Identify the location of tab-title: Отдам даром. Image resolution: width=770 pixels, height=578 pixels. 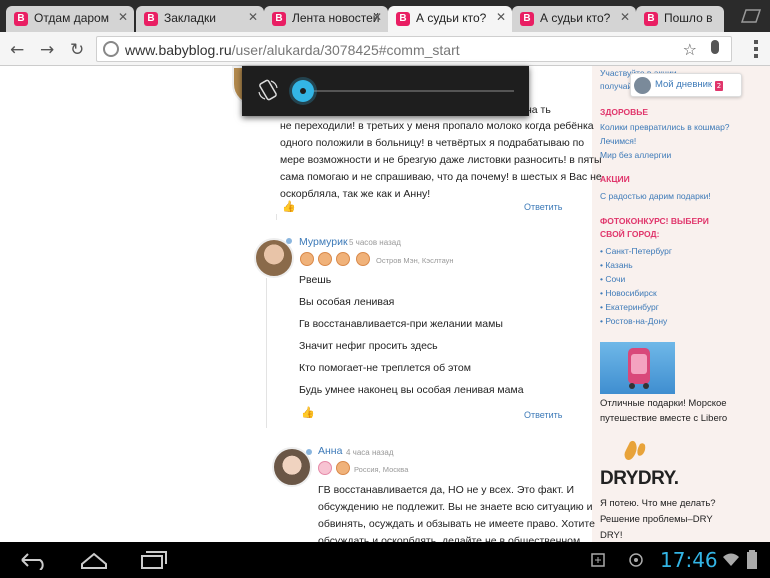
(71, 18).